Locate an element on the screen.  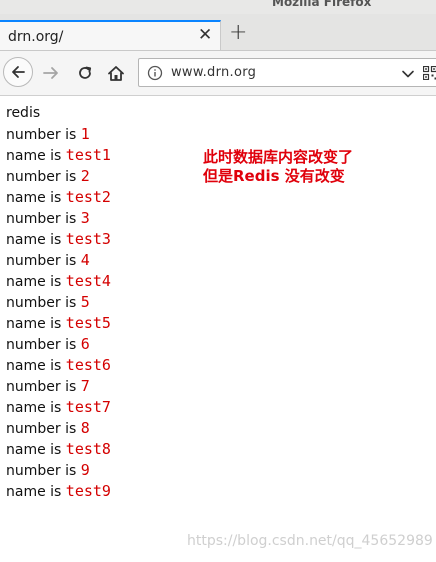
name-value: test7 is located at coordinates (88, 407).